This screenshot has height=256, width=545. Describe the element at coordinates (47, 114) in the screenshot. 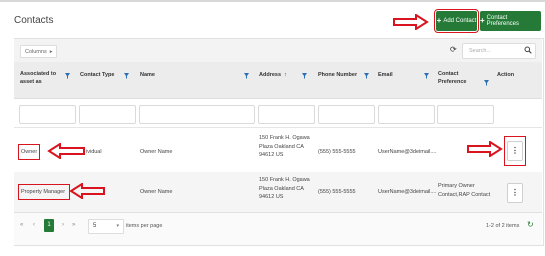

I see `filter-input-associated` at that location.